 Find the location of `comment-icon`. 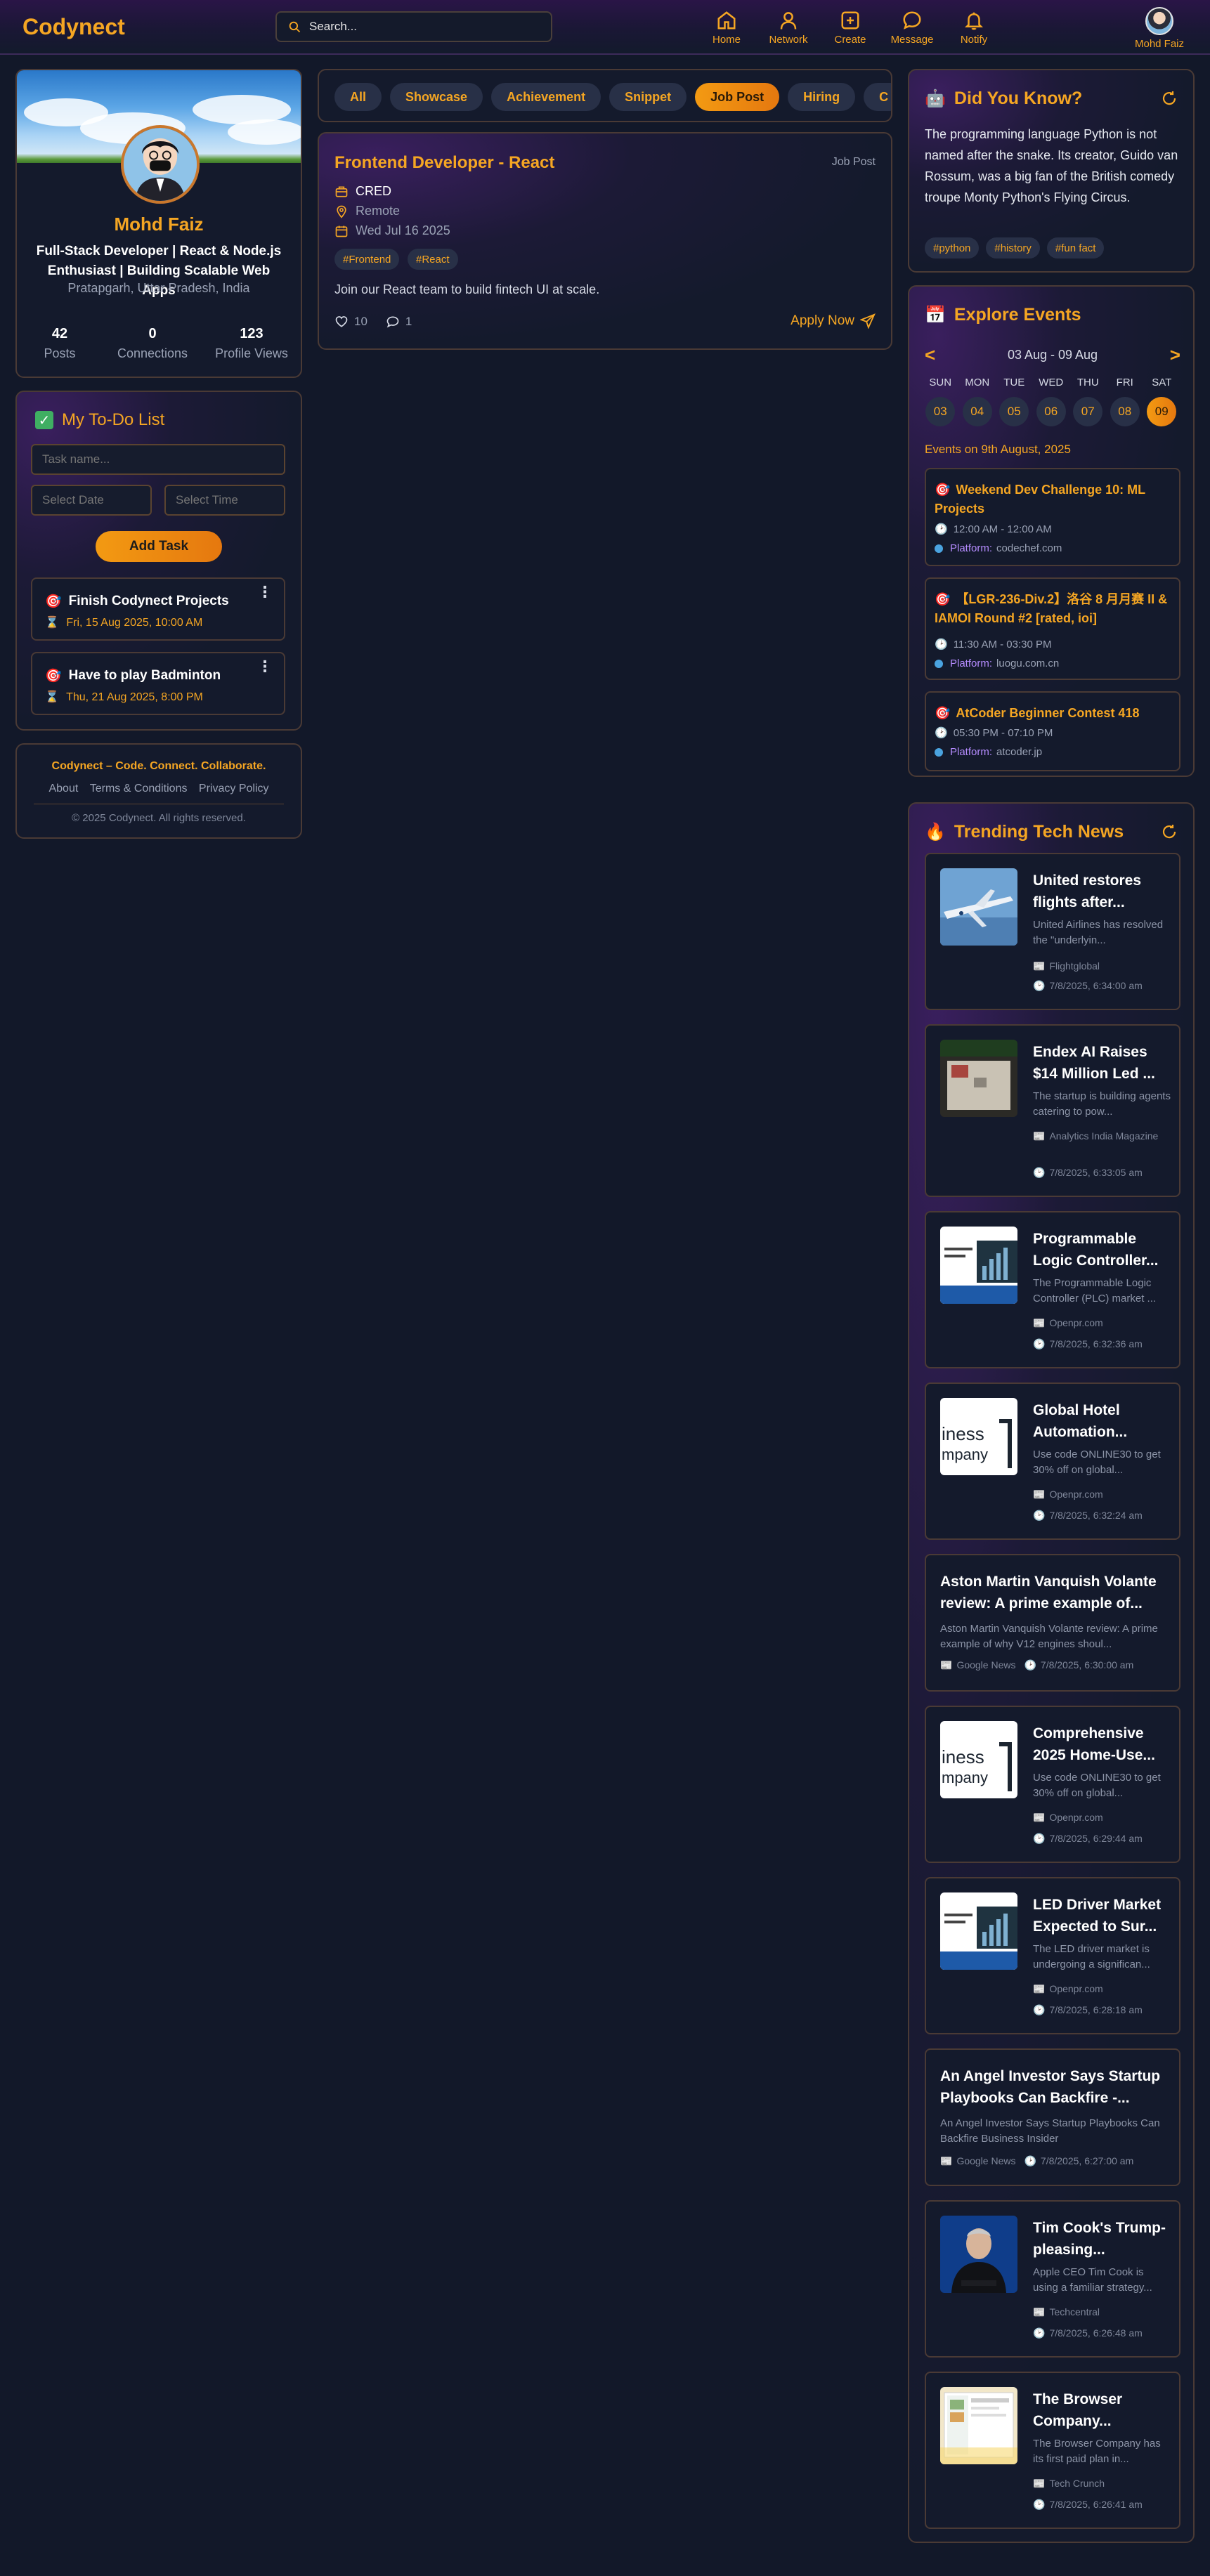

comment-icon is located at coordinates (393, 322).